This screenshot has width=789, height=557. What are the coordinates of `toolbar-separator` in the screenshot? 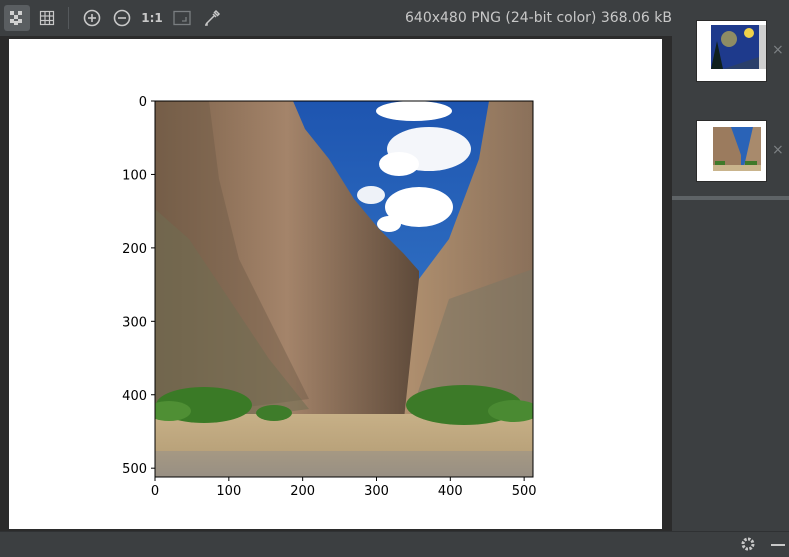 It's located at (68, 18).